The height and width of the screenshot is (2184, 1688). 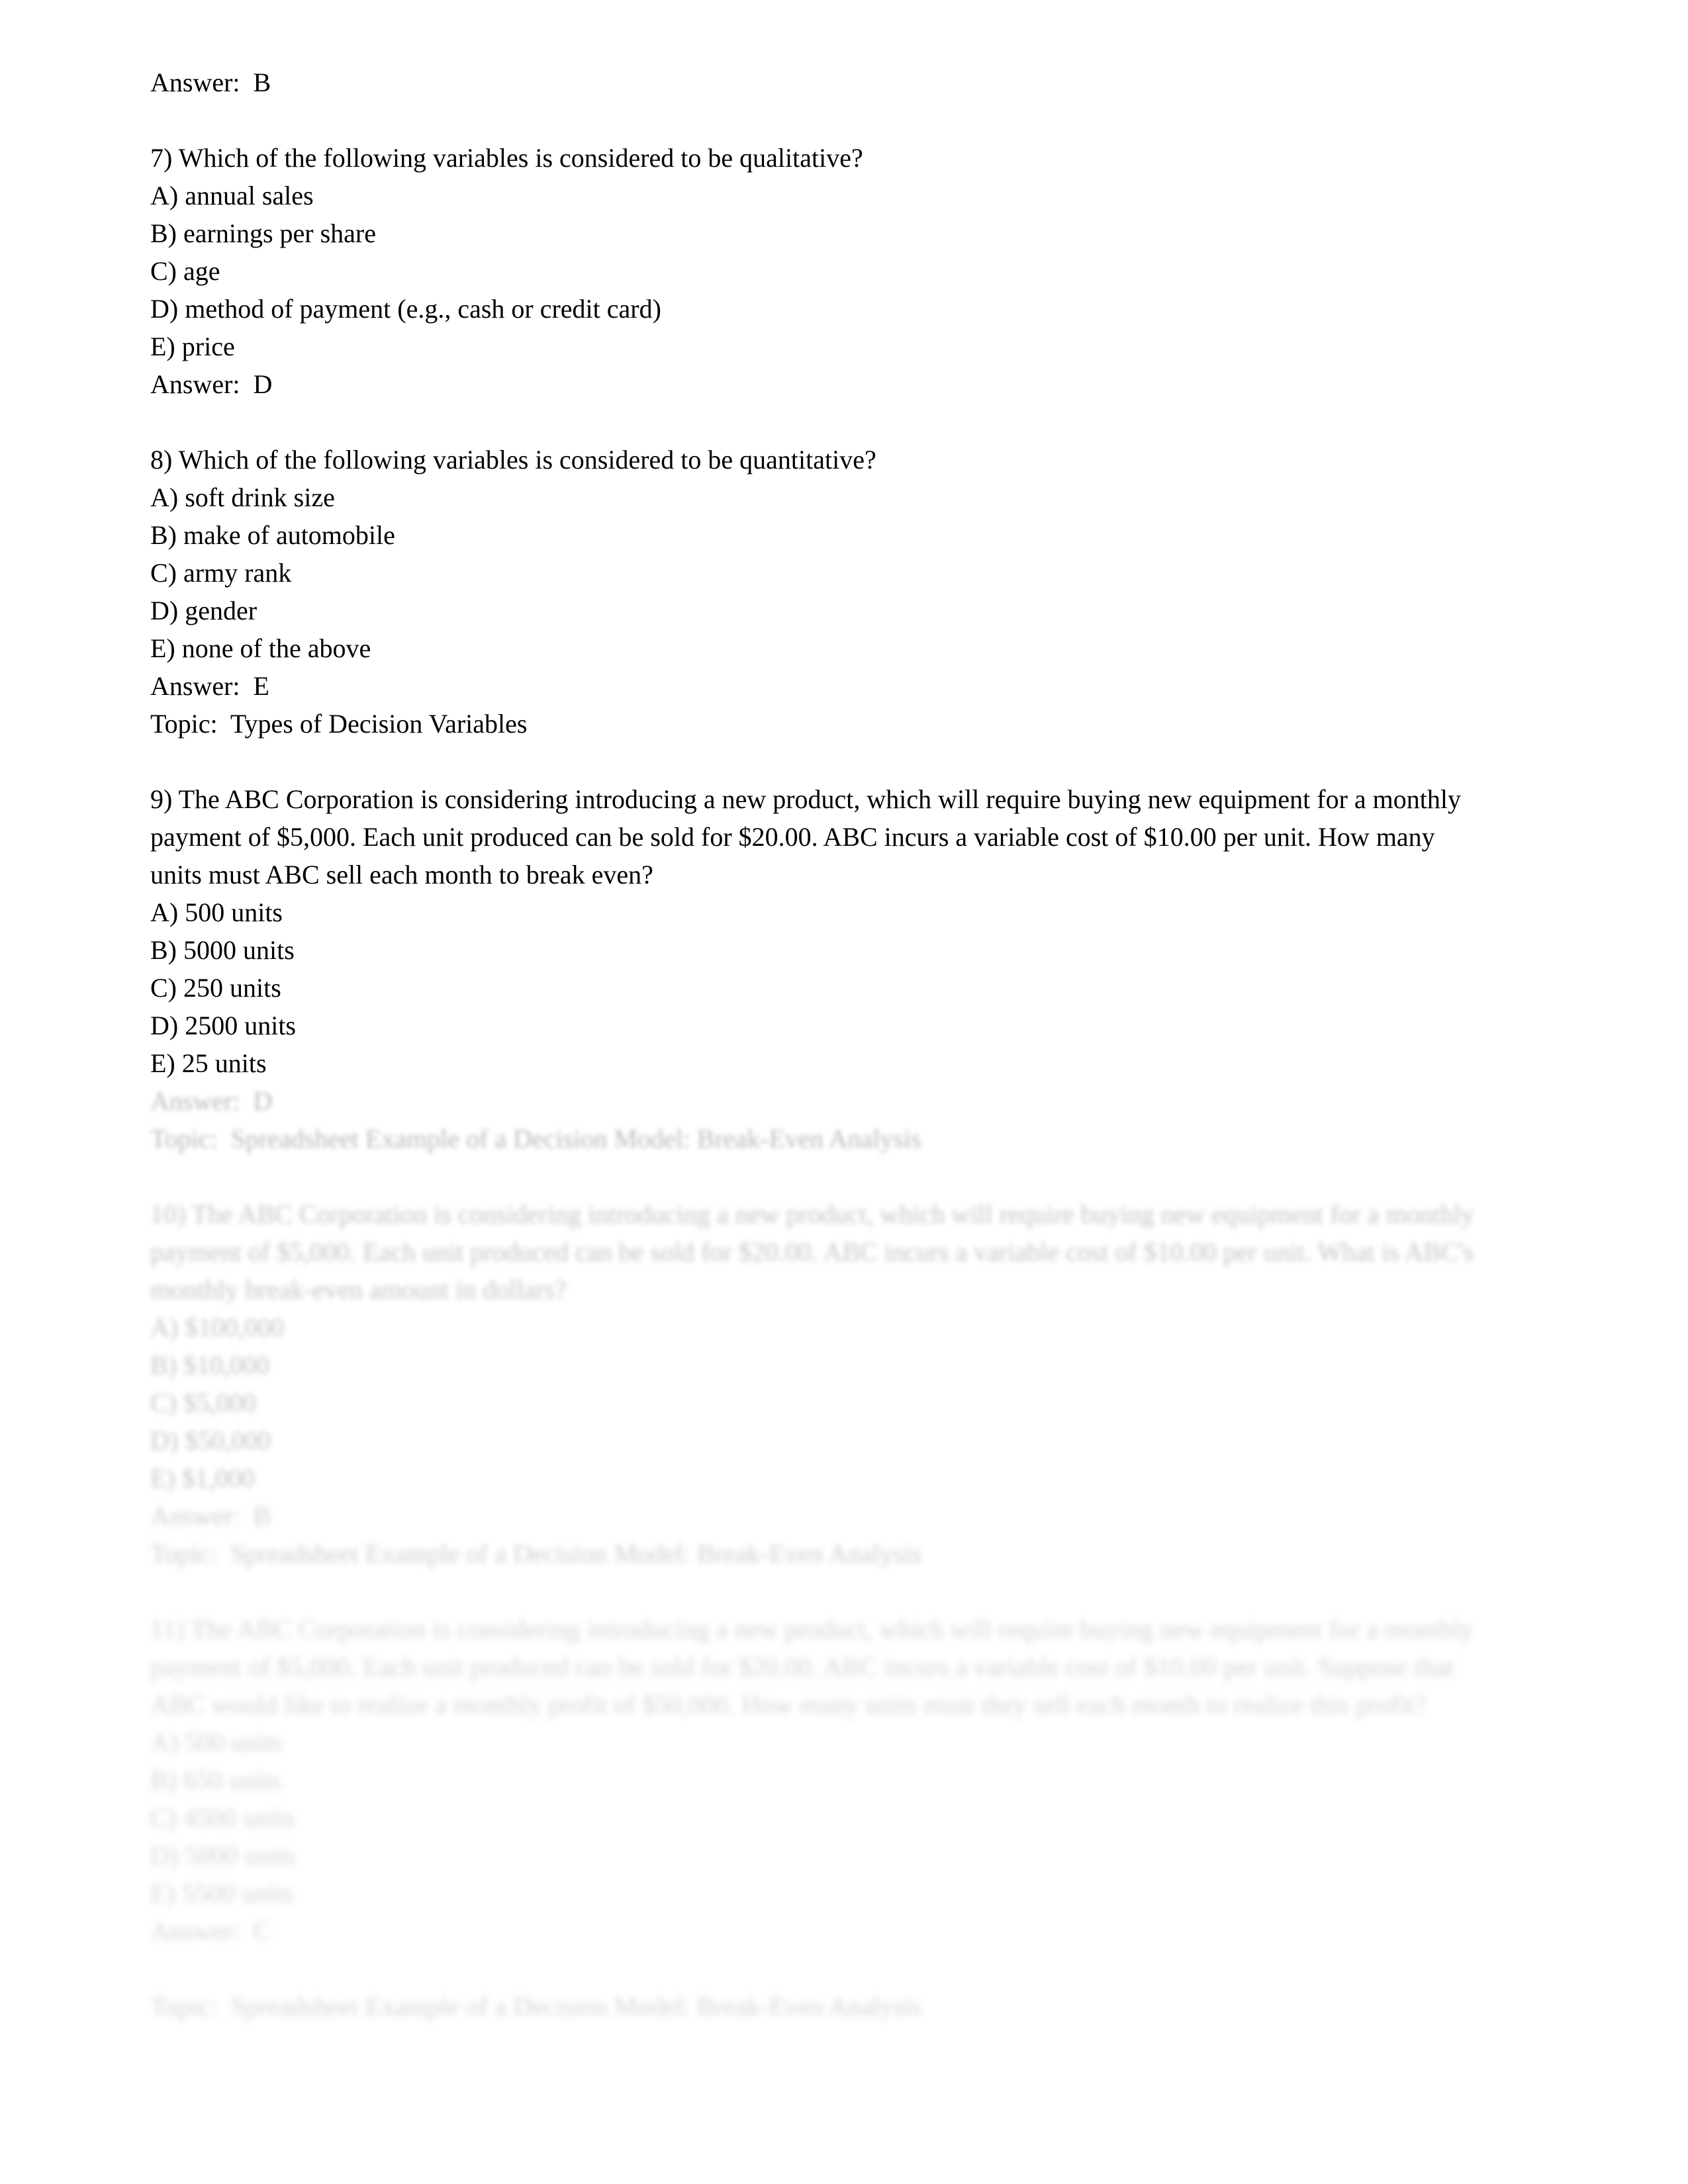 What do you see at coordinates (209, 686) in the screenshot?
I see `answer-line-q8: Answer: E` at bounding box center [209, 686].